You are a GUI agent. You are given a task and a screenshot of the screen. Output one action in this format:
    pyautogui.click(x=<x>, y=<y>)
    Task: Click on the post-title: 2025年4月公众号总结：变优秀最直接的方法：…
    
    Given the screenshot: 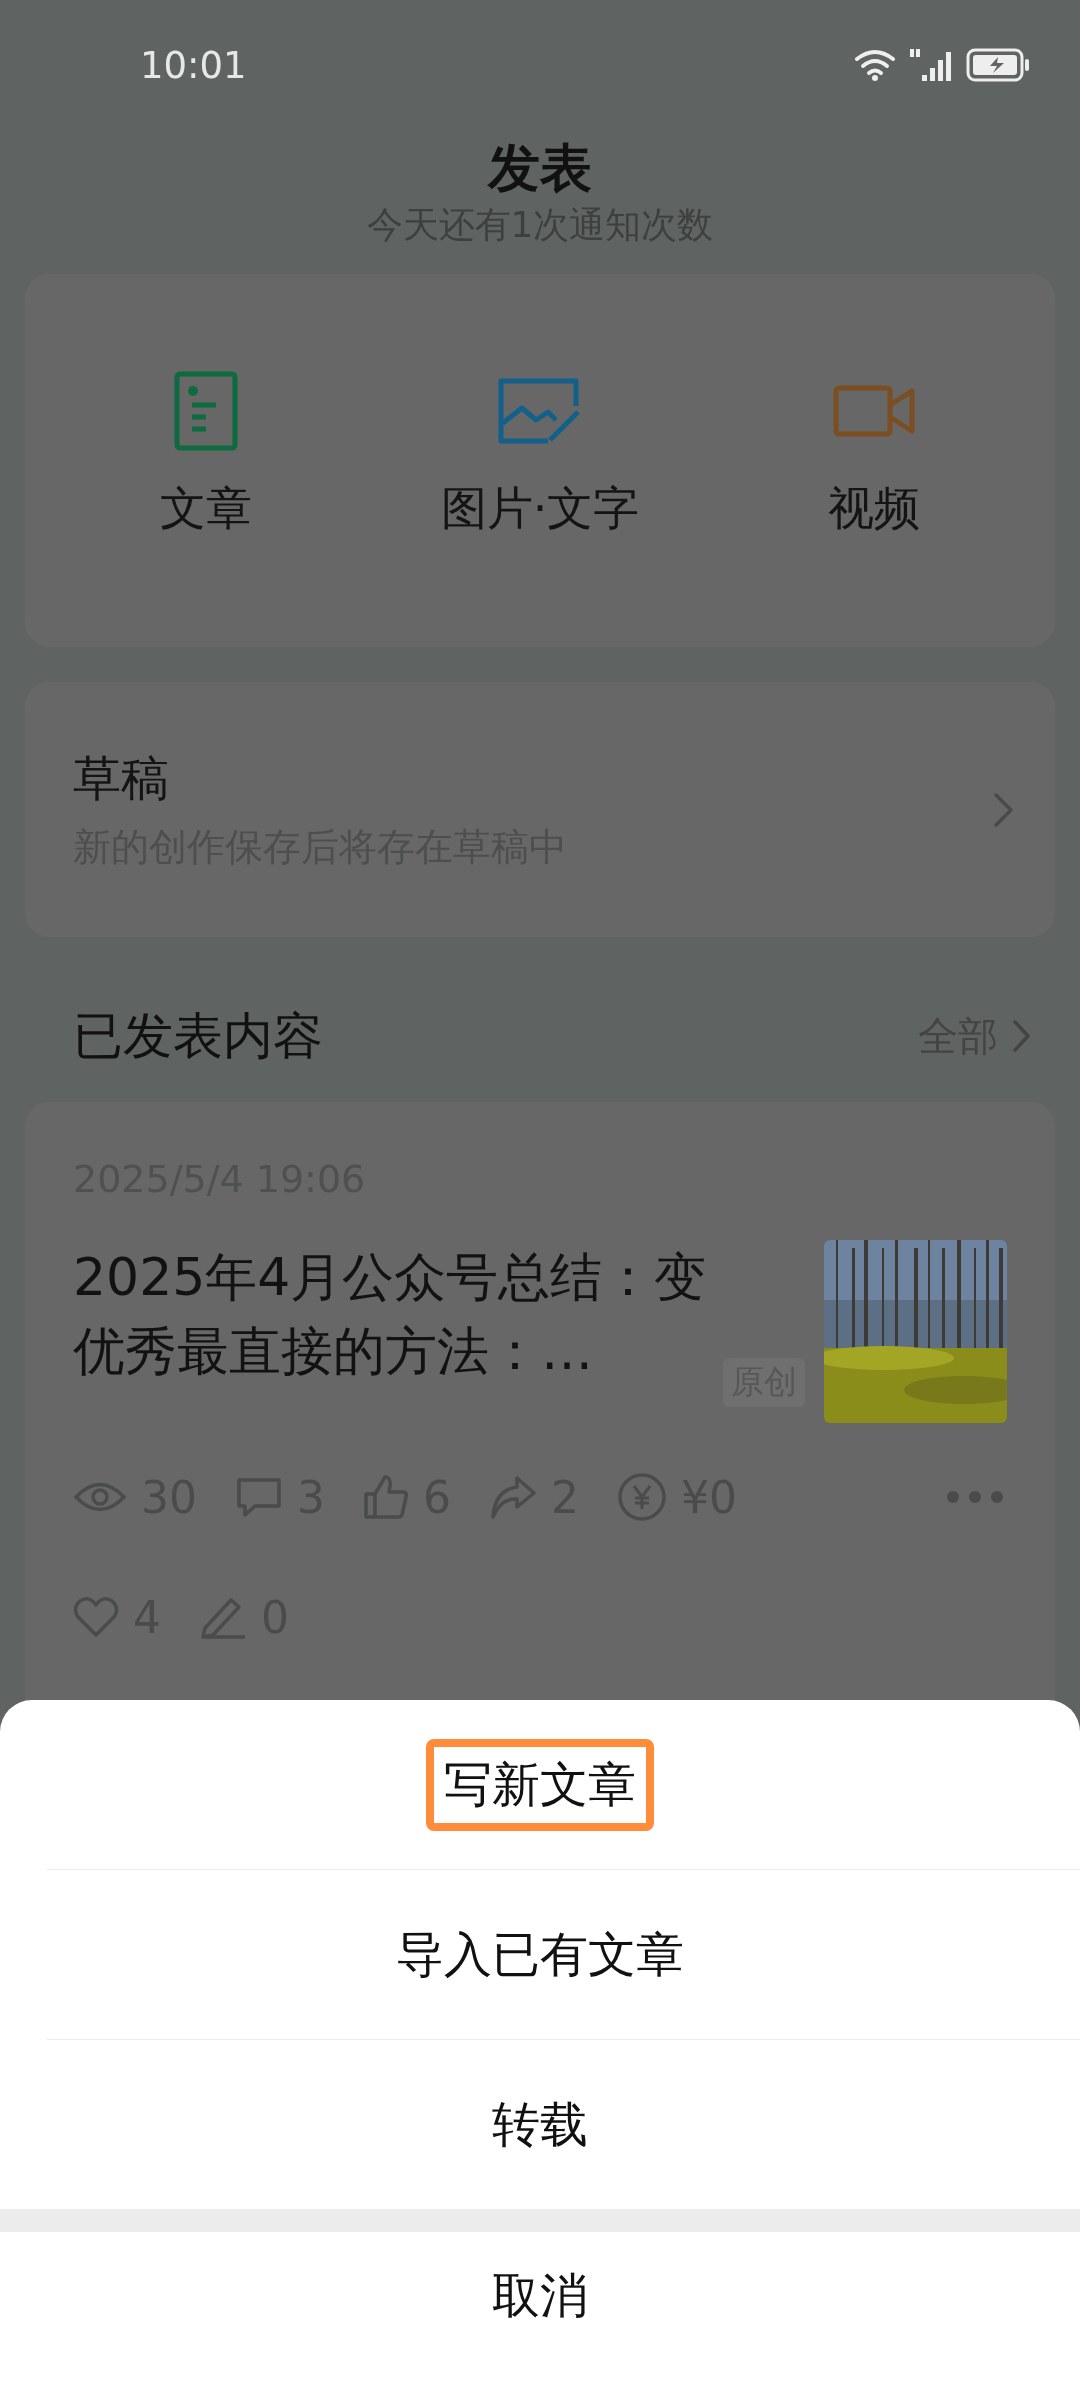 What is the action you would take?
    pyautogui.click(x=390, y=1314)
    